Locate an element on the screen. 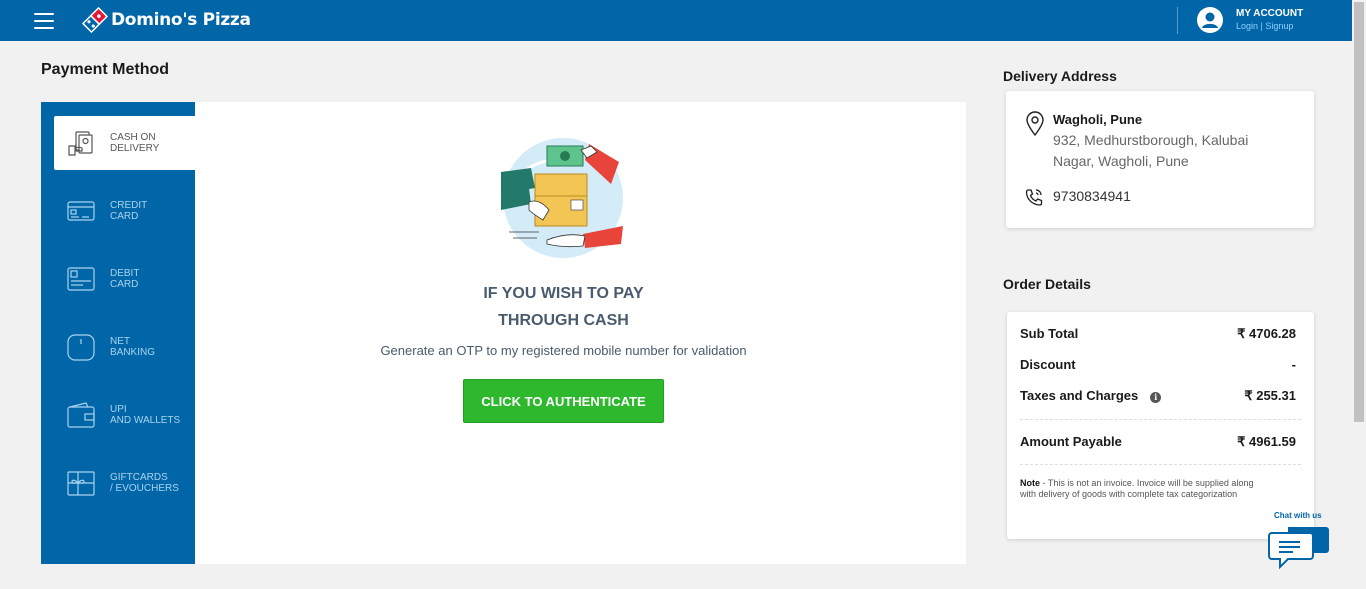  payment-option-credit-card: CREDIT CARD is located at coordinates (124, 211).